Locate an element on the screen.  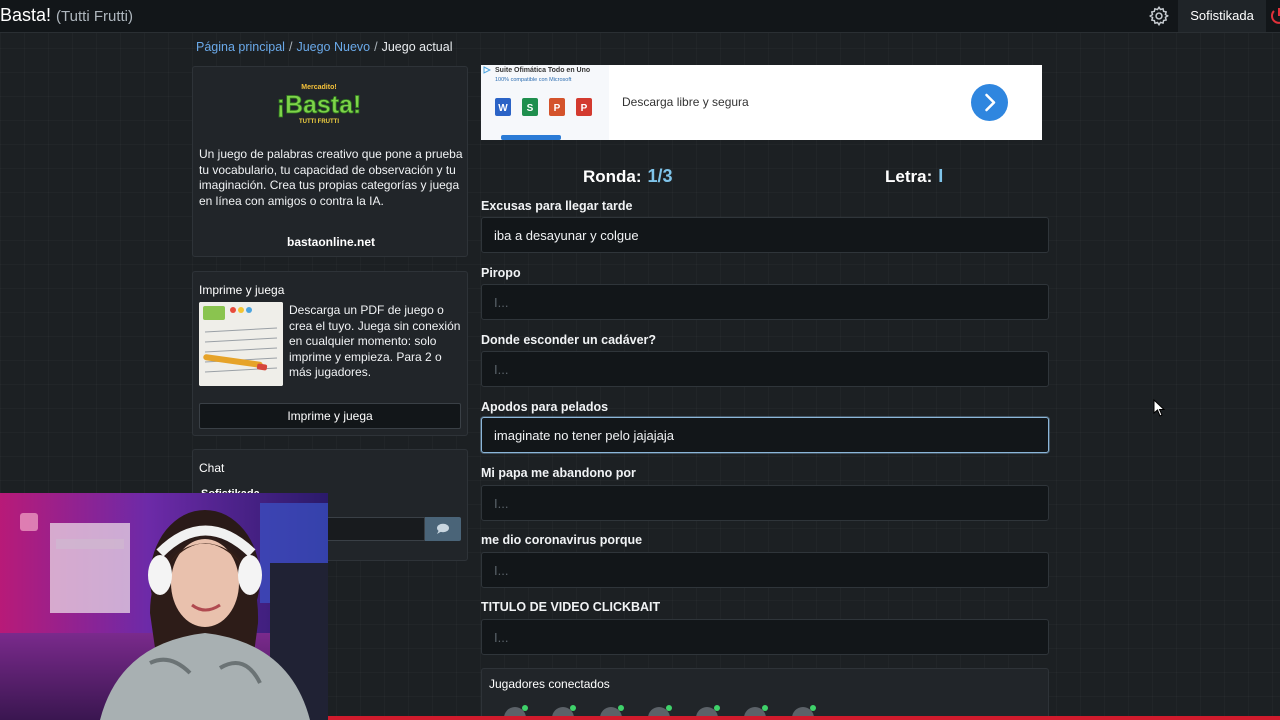
round-label: Ronda: is located at coordinates (612, 176).